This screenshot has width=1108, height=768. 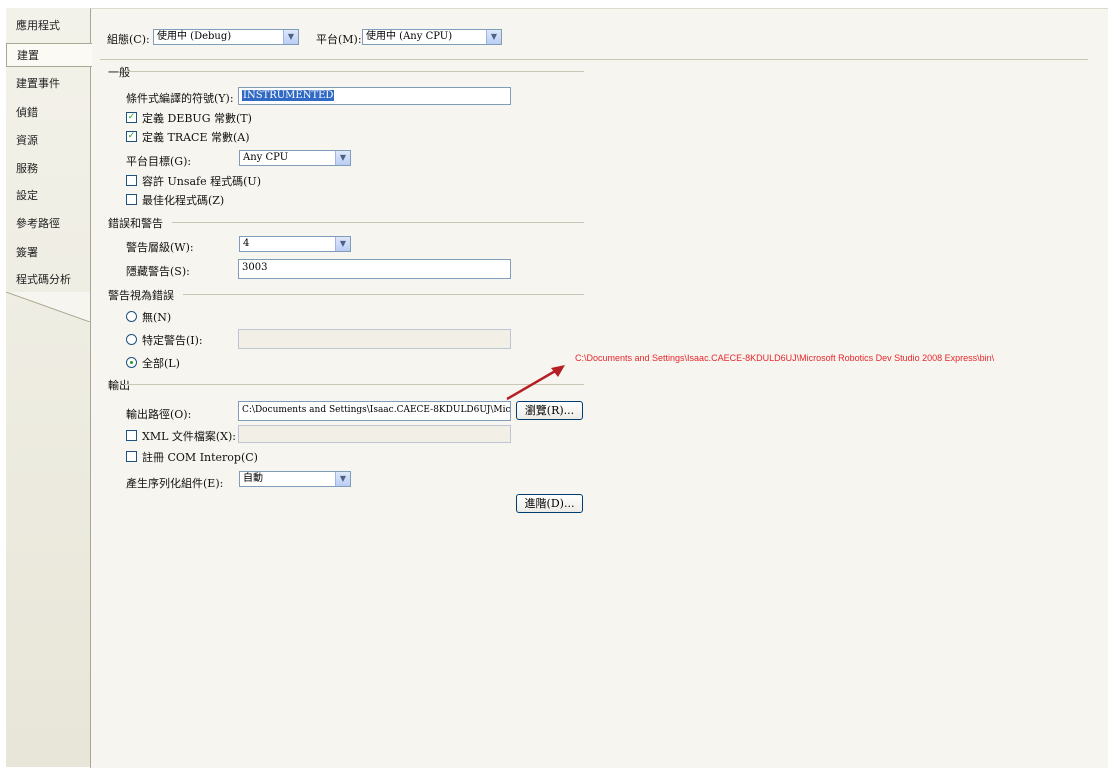 I want to click on suppress-warnings-label: 隱藏警告(S):, so click(x=158, y=271).